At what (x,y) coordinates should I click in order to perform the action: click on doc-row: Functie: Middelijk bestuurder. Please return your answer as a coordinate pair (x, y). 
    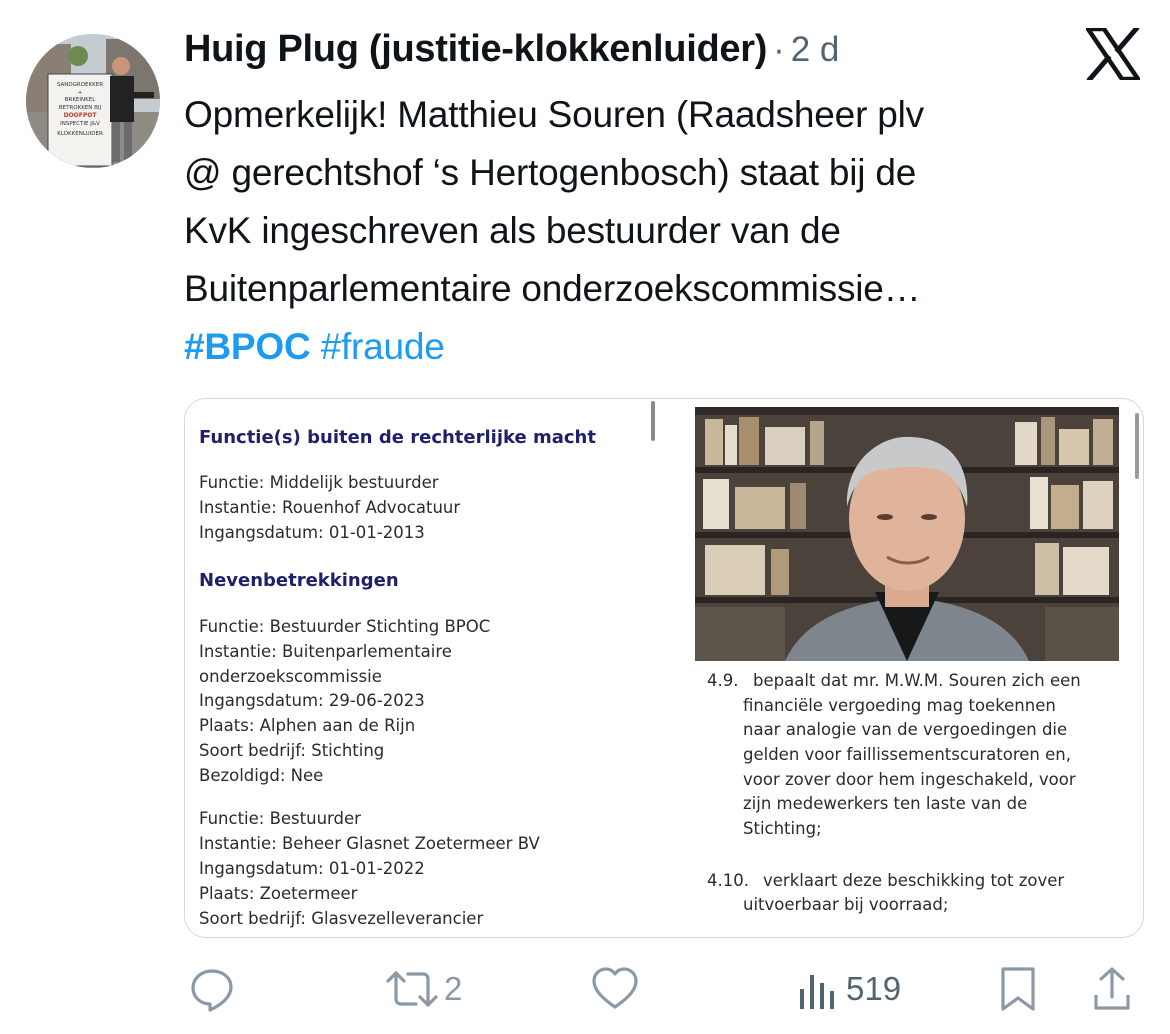
    Looking at the image, I should click on (319, 482).